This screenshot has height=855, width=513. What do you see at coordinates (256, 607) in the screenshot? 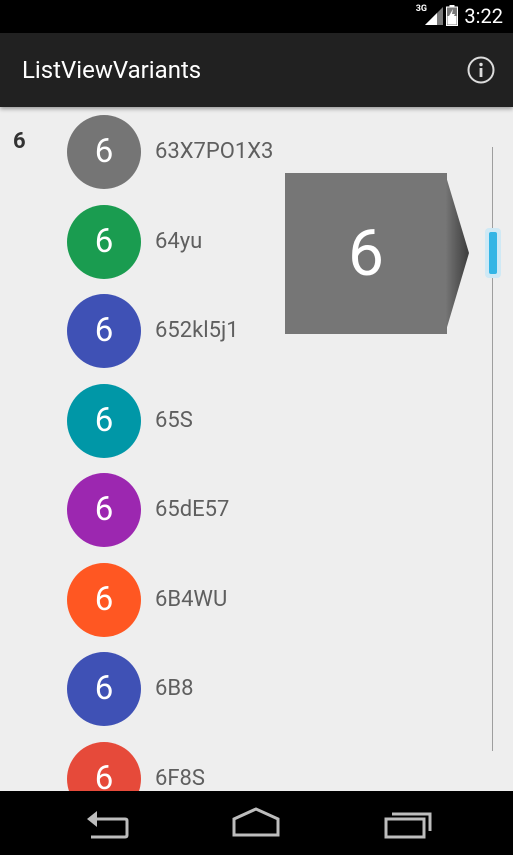
I see `list-item: 6 6B4WU` at bounding box center [256, 607].